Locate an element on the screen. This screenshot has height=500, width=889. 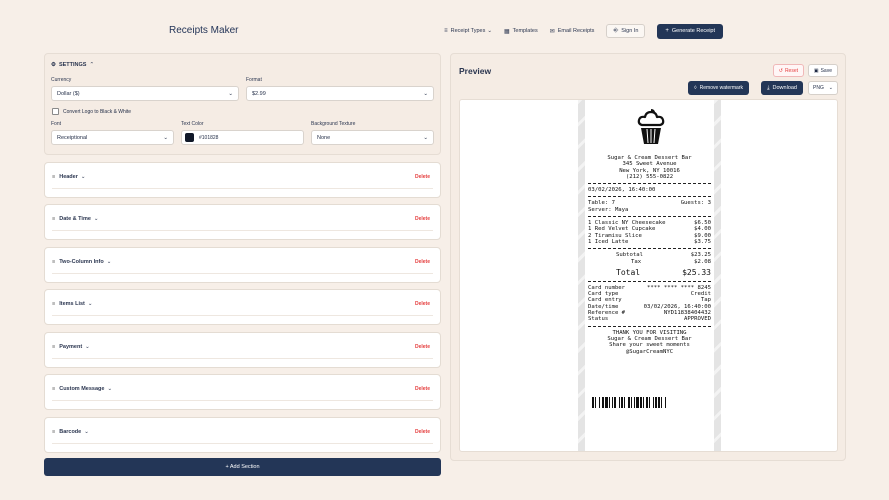
grid-icon: ▦ is located at coordinates (506, 31).